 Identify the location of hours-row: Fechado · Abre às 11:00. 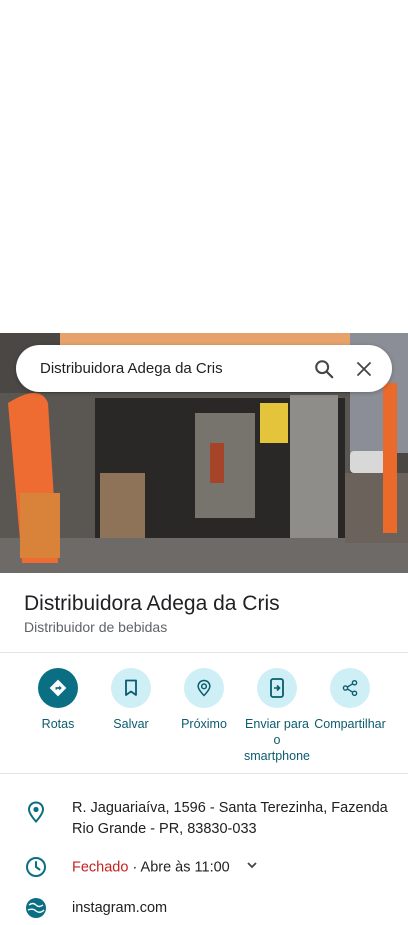
(204, 867).